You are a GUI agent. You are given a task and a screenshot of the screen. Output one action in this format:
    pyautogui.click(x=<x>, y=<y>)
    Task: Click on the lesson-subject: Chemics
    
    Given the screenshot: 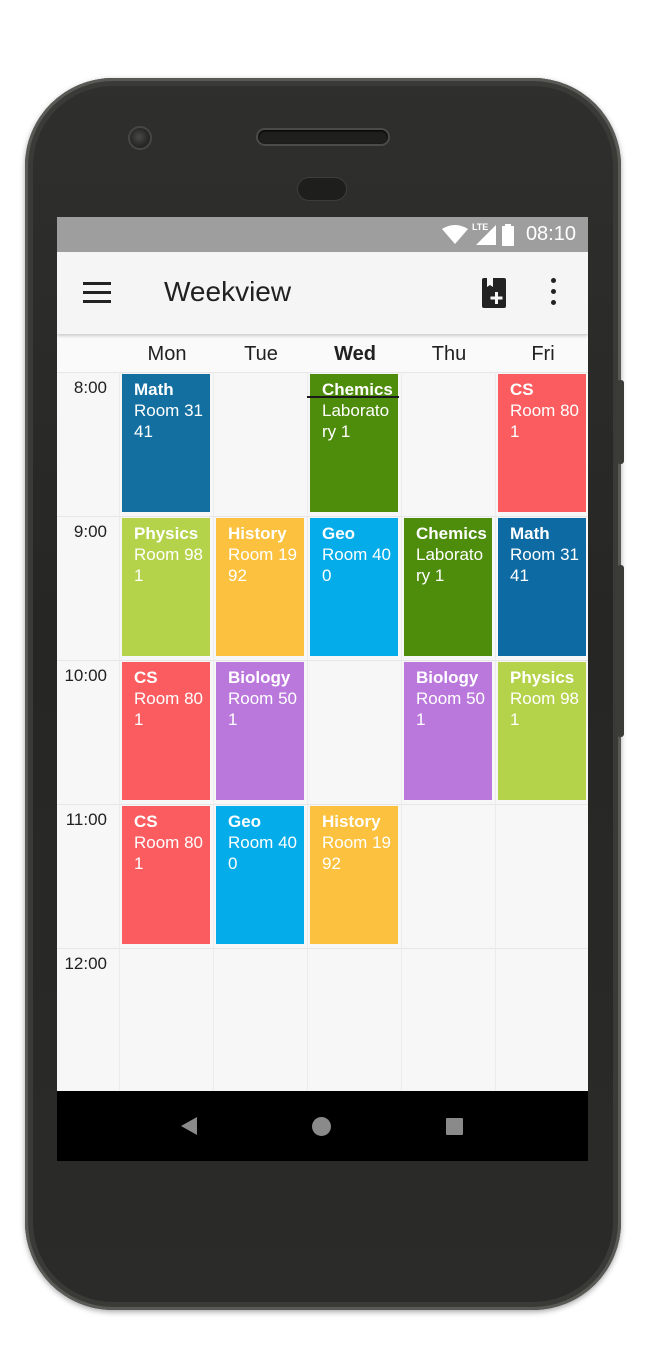 What is the action you would take?
    pyautogui.click(x=451, y=533)
    